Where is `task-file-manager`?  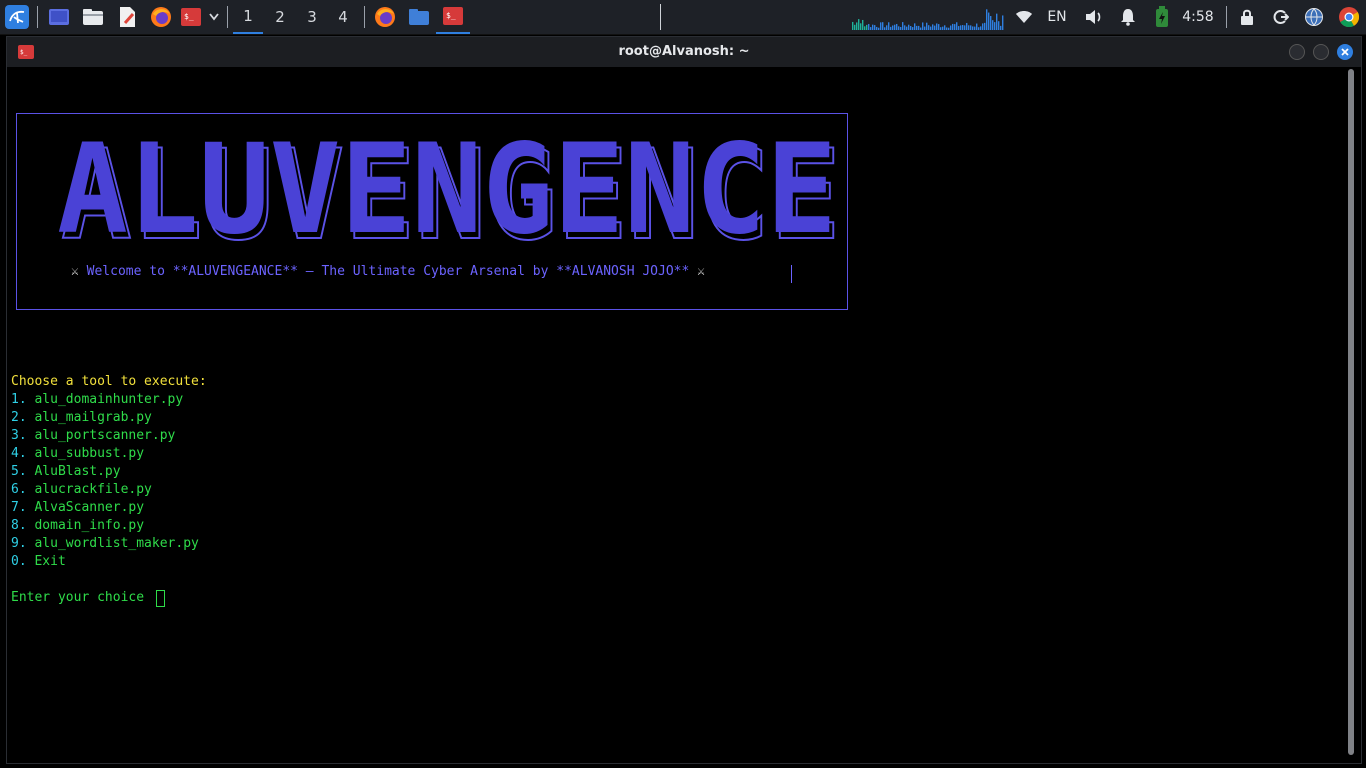 task-file-manager is located at coordinates (419, 17).